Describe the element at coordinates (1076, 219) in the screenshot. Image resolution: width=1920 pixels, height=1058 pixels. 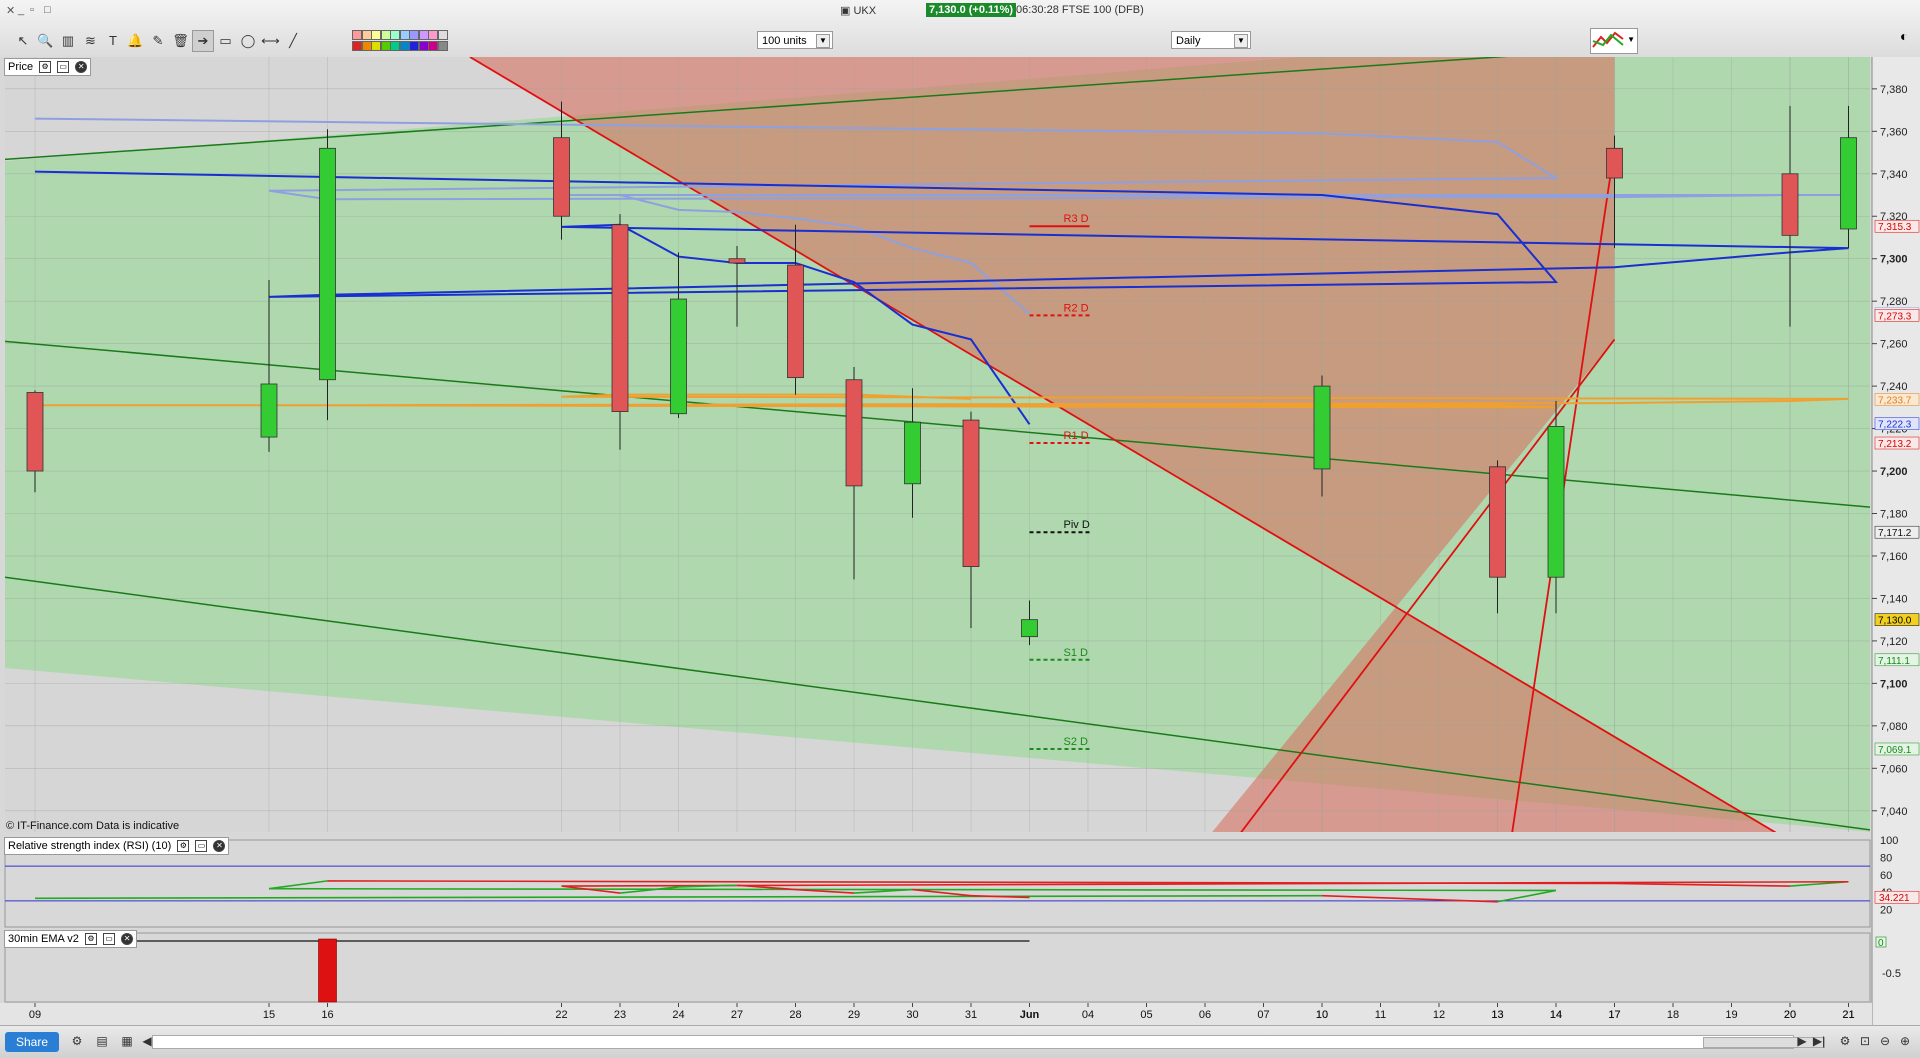
I see `pivot-label: R3 D` at that location.